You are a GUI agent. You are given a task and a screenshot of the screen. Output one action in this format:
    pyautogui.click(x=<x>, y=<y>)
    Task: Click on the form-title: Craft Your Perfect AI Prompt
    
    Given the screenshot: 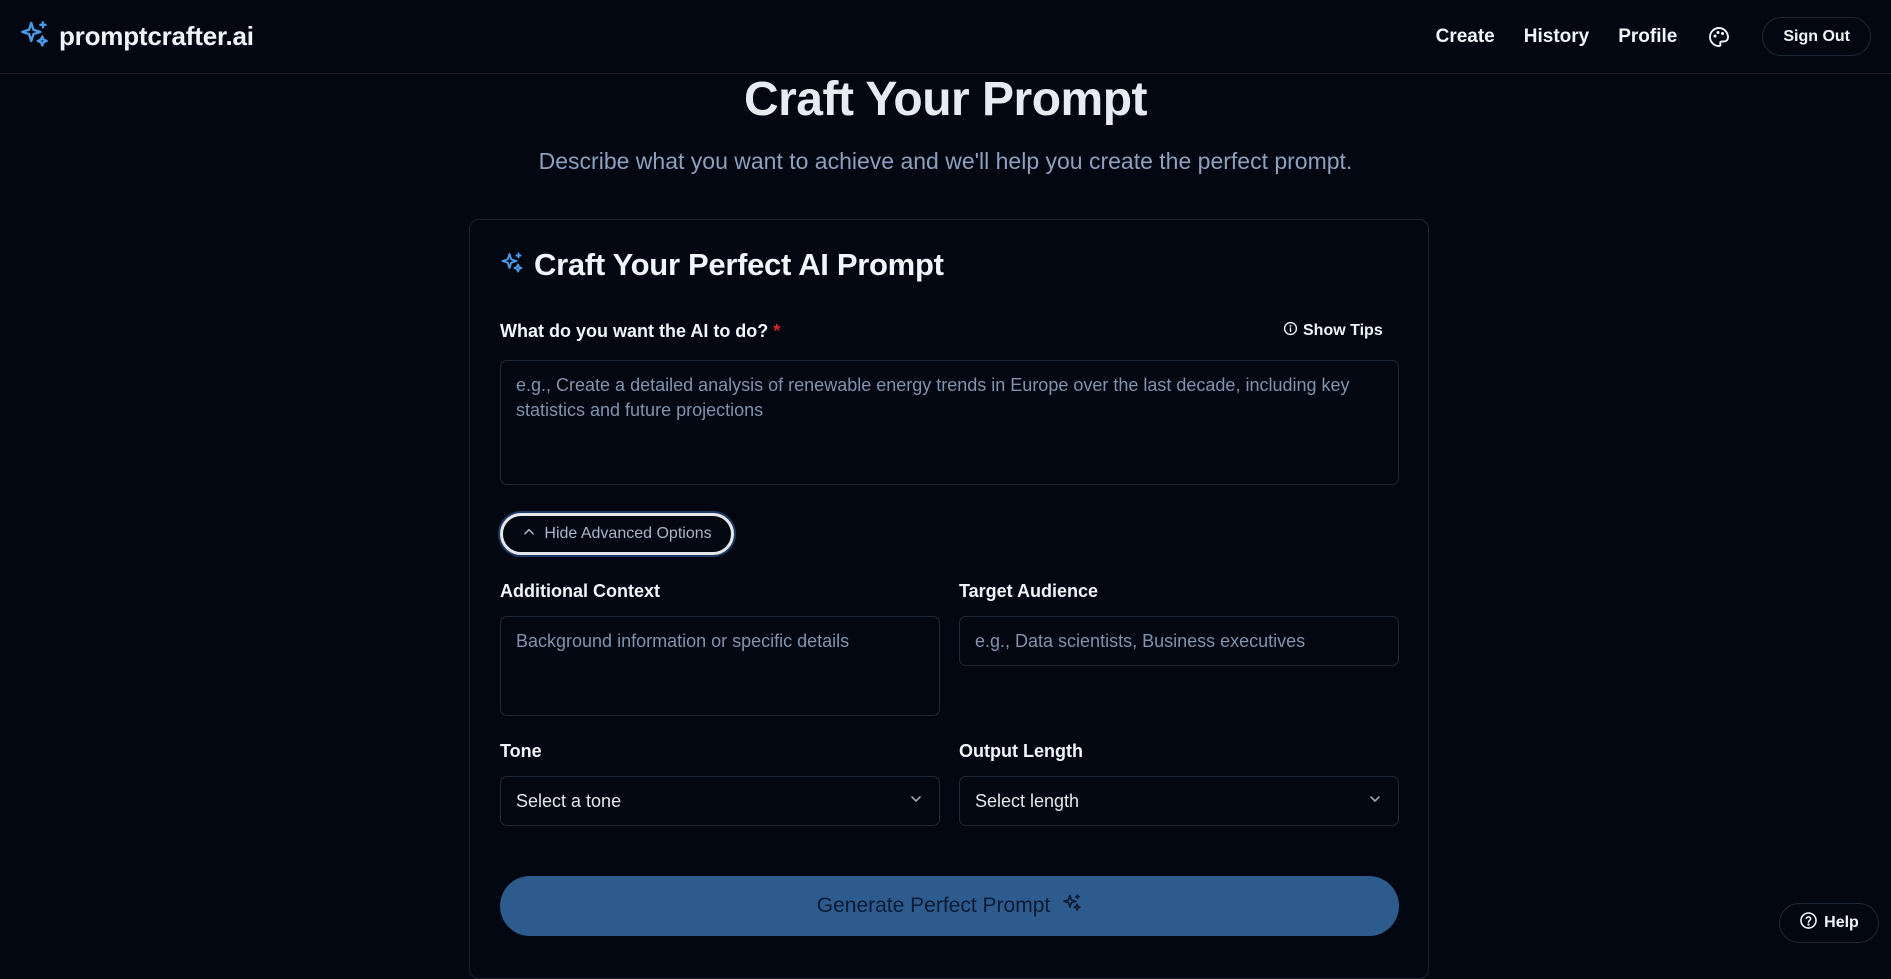 What is the action you would take?
    pyautogui.click(x=739, y=264)
    